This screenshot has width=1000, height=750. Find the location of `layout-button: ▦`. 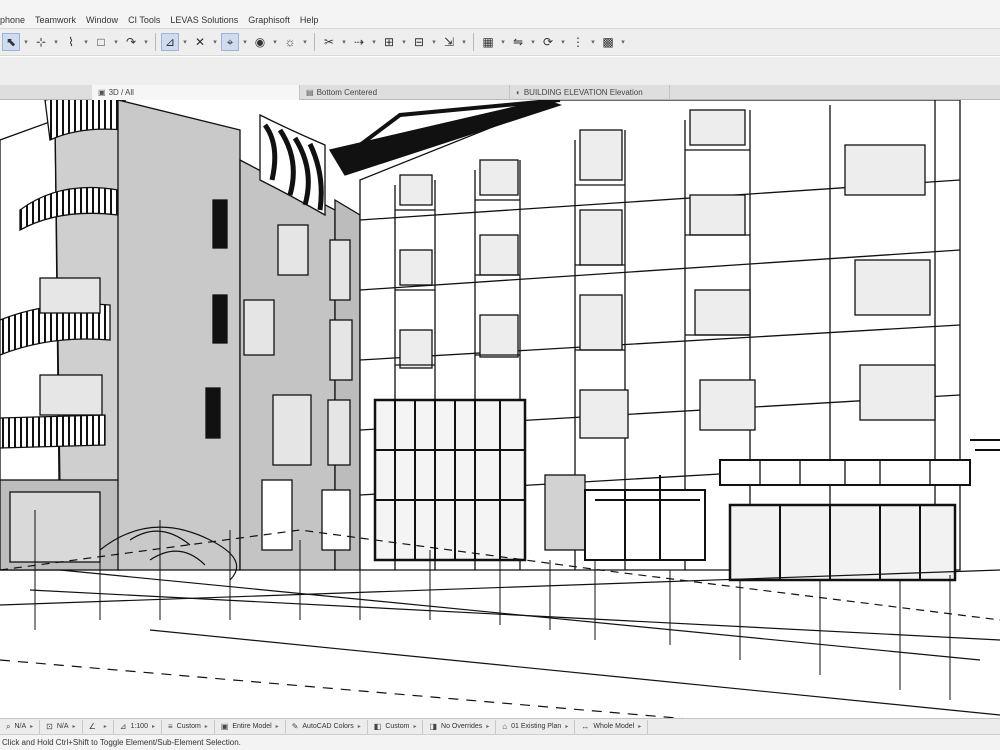

layout-button: ▦ is located at coordinates (488, 42).